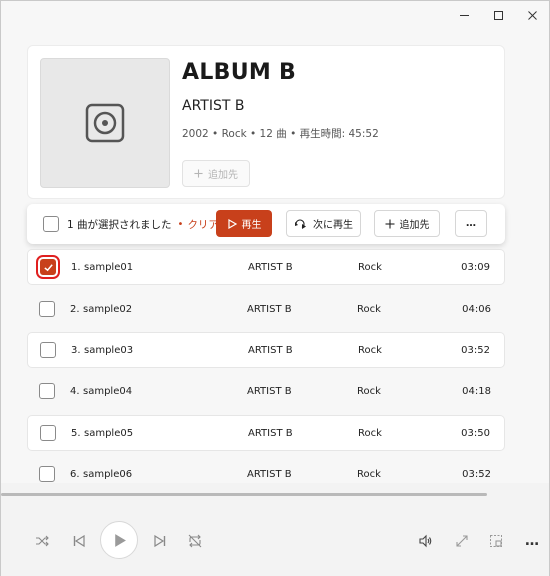 This screenshot has width=550, height=576. I want to click on track-number: 6., so click(75, 474).